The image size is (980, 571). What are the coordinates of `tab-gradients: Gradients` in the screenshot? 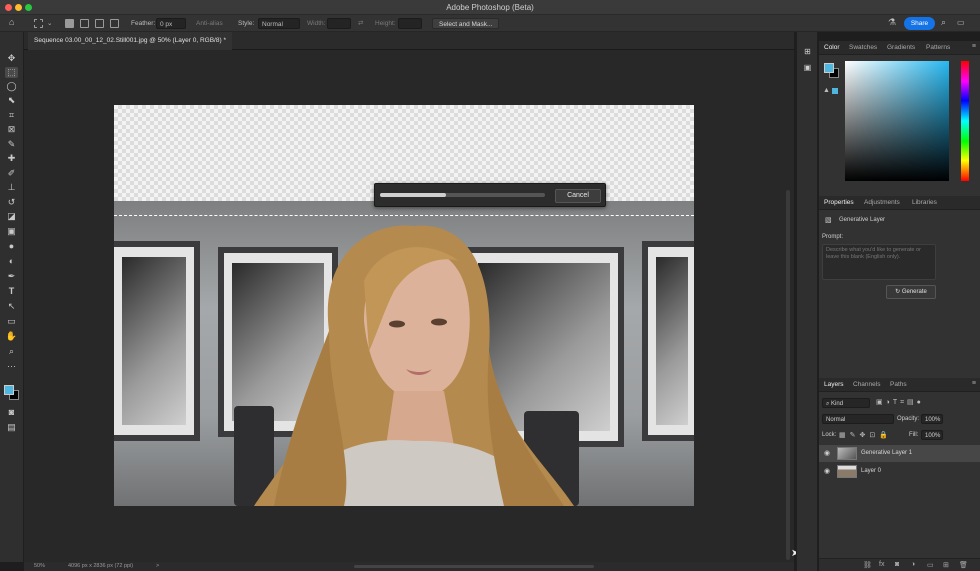 It's located at (901, 47).